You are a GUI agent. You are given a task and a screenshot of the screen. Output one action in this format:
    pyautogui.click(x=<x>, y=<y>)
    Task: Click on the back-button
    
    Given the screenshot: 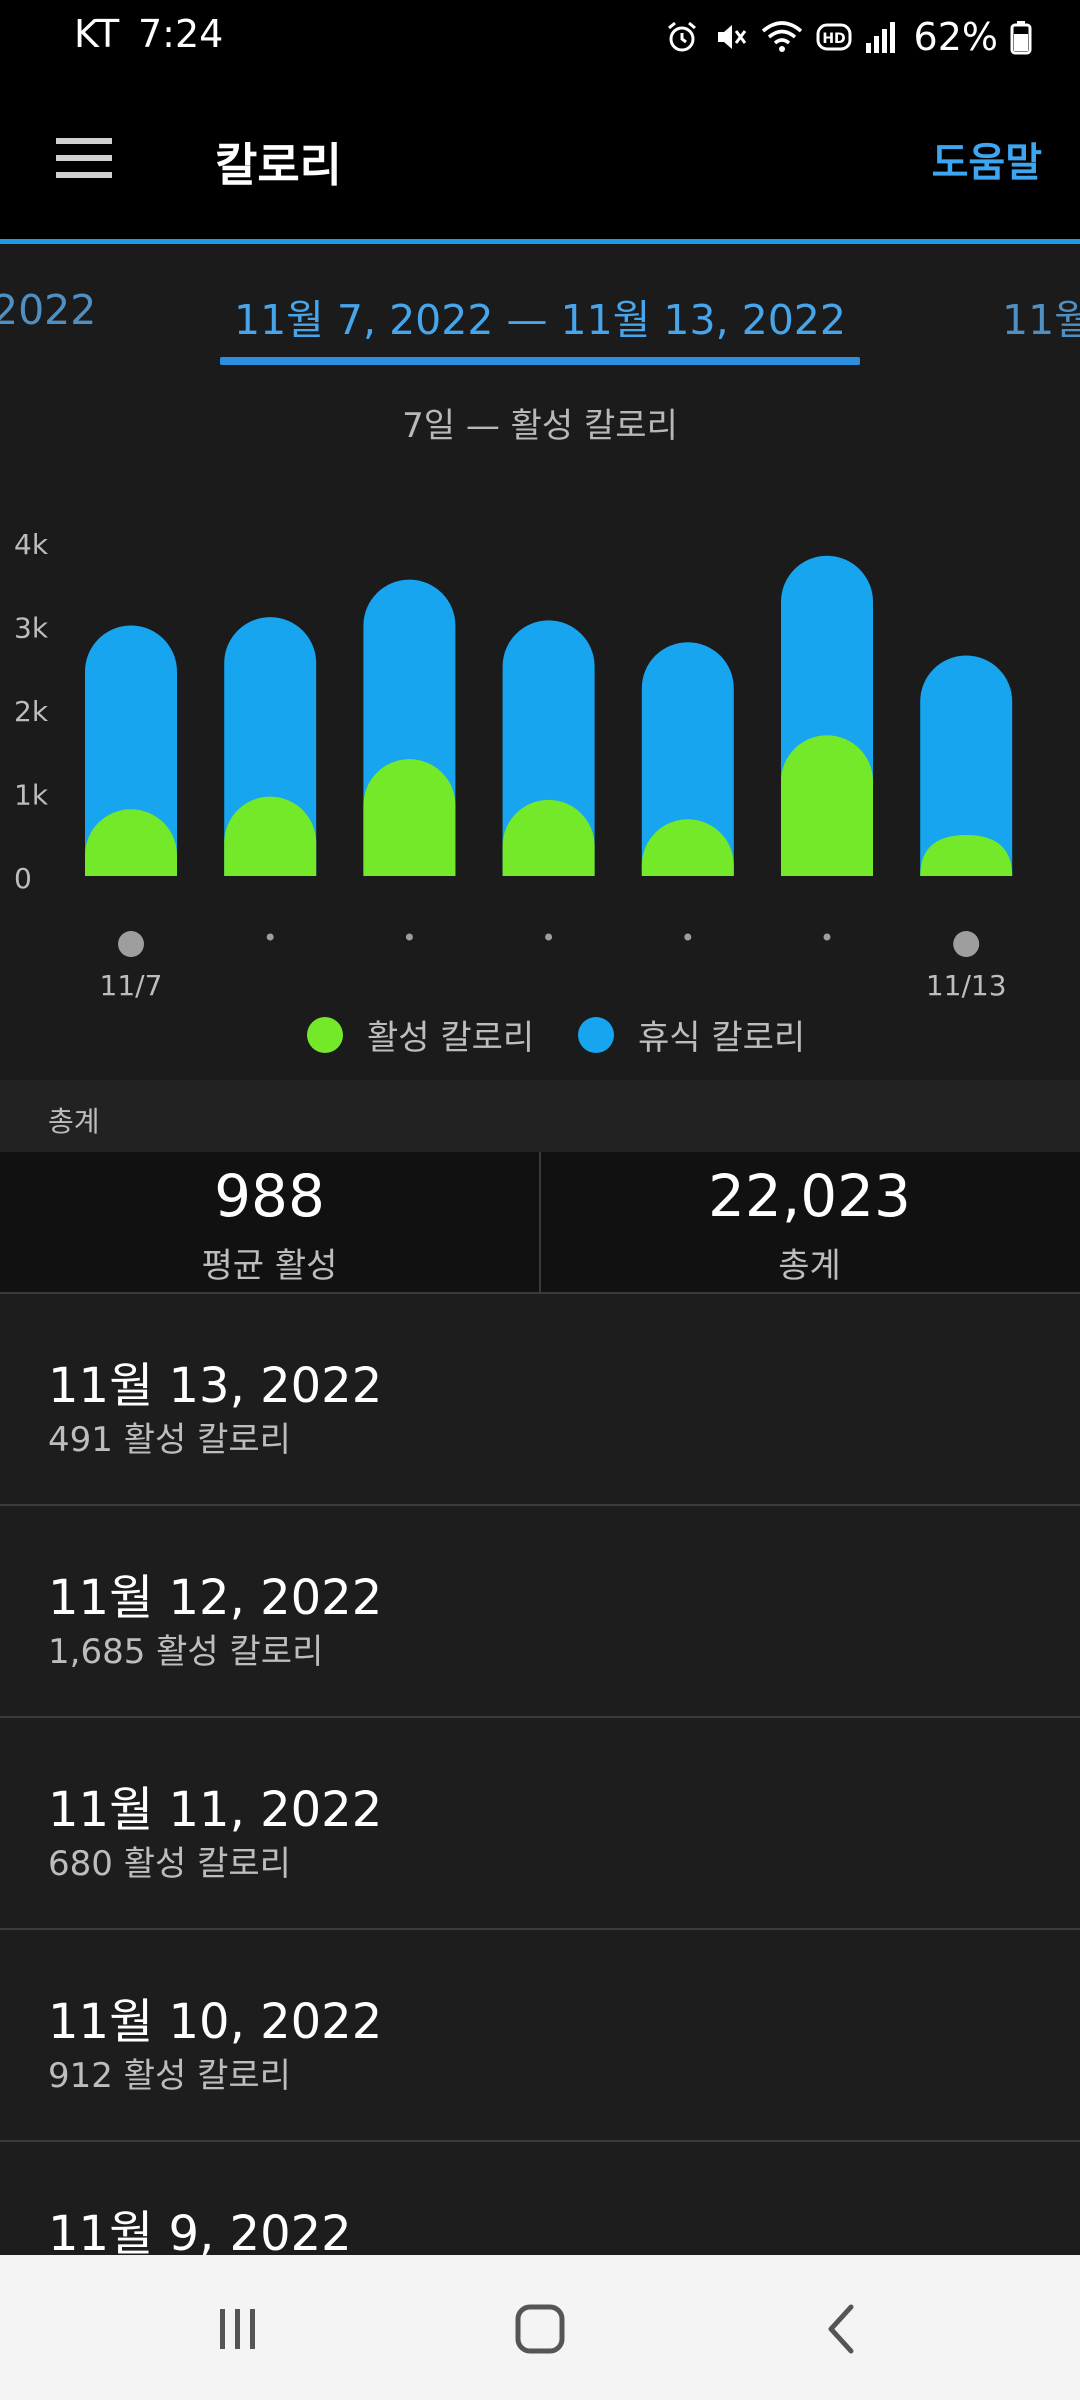 What is the action you would take?
    pyautogui.click(x=843, y=2329)
    